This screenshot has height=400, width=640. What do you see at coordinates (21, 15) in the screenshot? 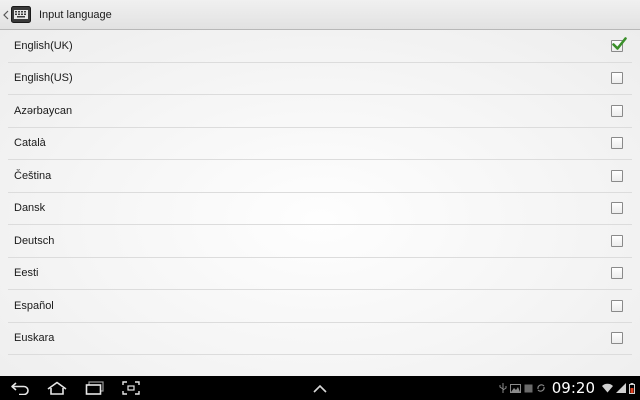
I see `keyboard-icon` at bounding box center [21, 15].